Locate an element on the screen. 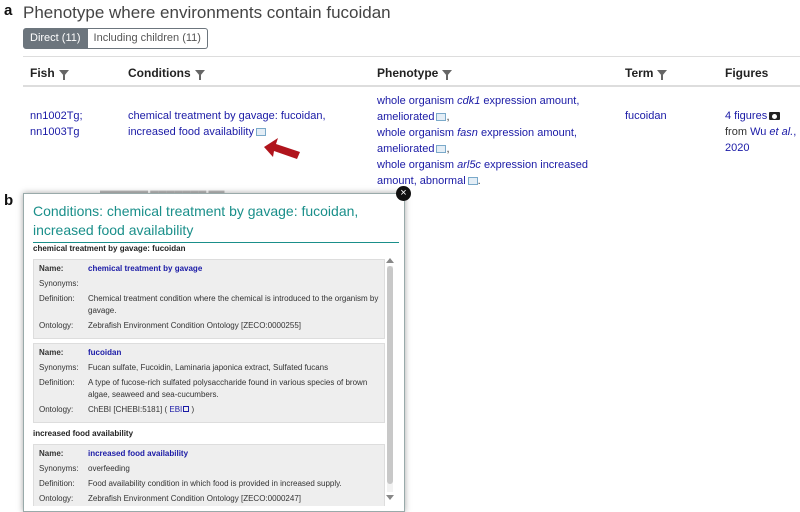 Image resolution: width=800 pixels, height=512 pixels. fish-cell: nn1002Tg; nn1003Tg is located at coordinates (56, 124).